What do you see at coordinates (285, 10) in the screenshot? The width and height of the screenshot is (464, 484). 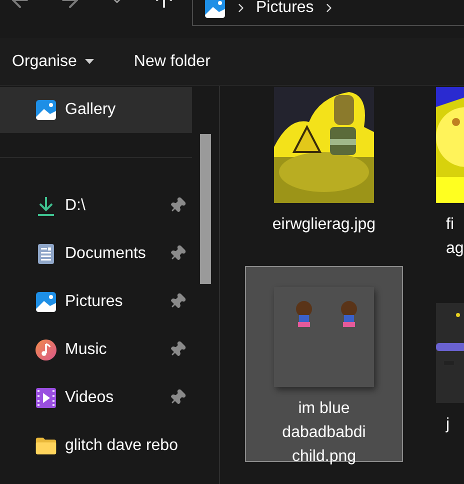 I see `location-text: Pictures` at bounding box center [285, 10].